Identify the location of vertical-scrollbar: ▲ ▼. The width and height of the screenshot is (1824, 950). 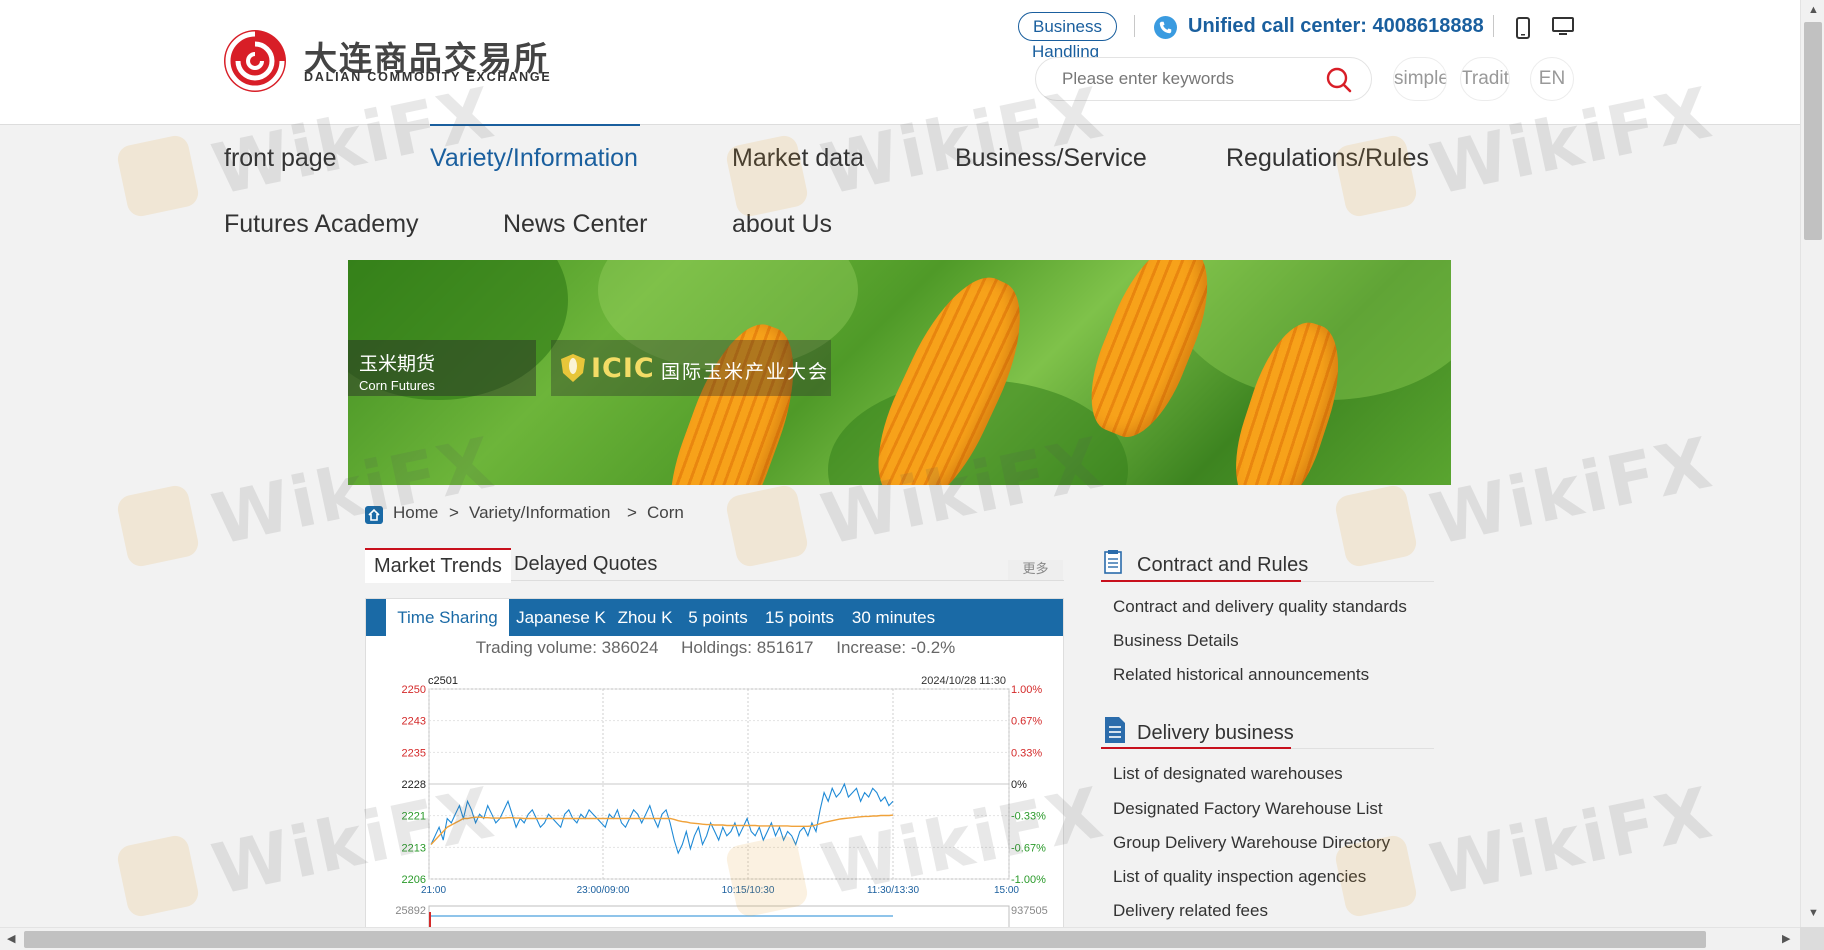
(1812, 463).